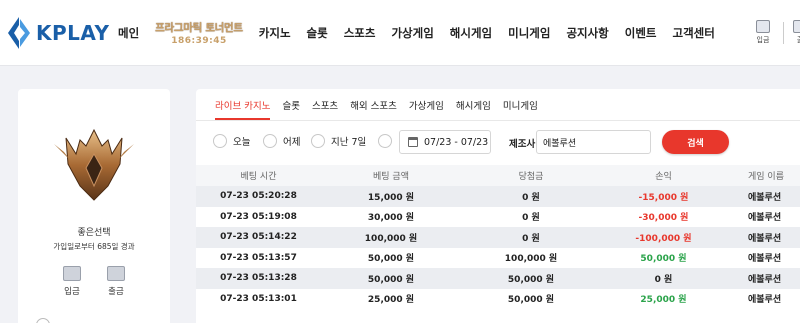 This screenshot has height=323, width=800. I want to click on tab-sports: 스포츠, so click(325, 109).